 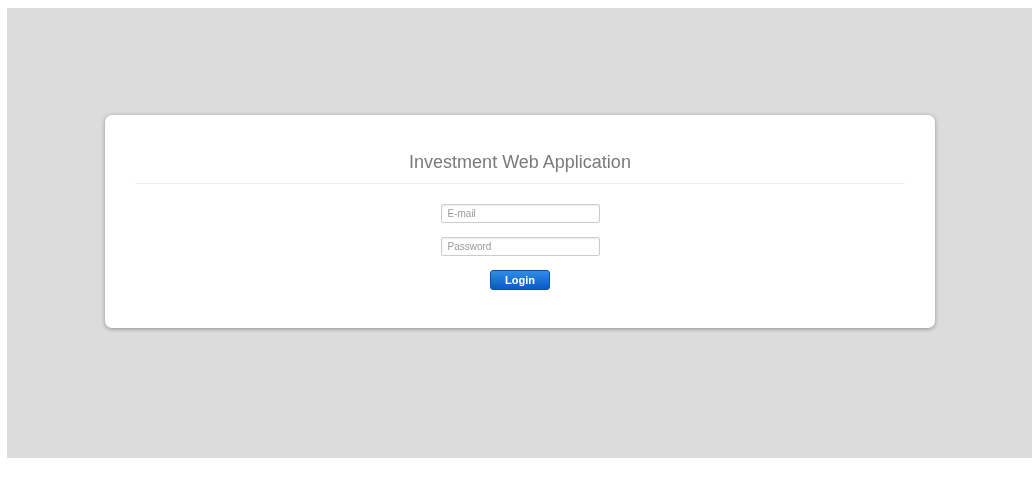 I want to click on password-field: Password, so click(x=520, y=246).